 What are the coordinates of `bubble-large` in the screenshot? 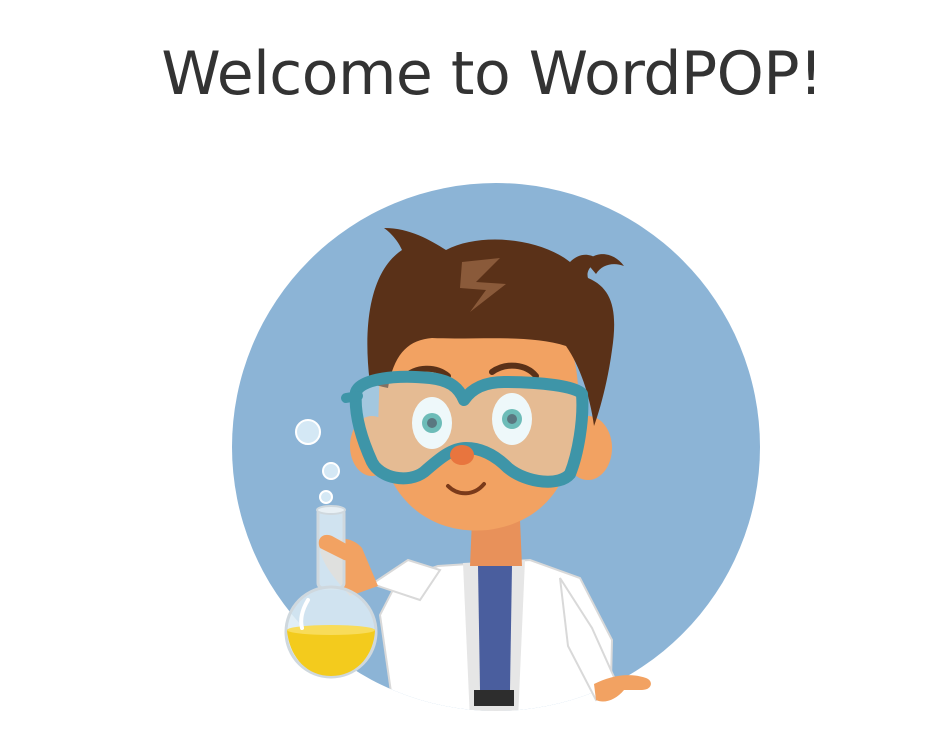 It's located at (308, 432).